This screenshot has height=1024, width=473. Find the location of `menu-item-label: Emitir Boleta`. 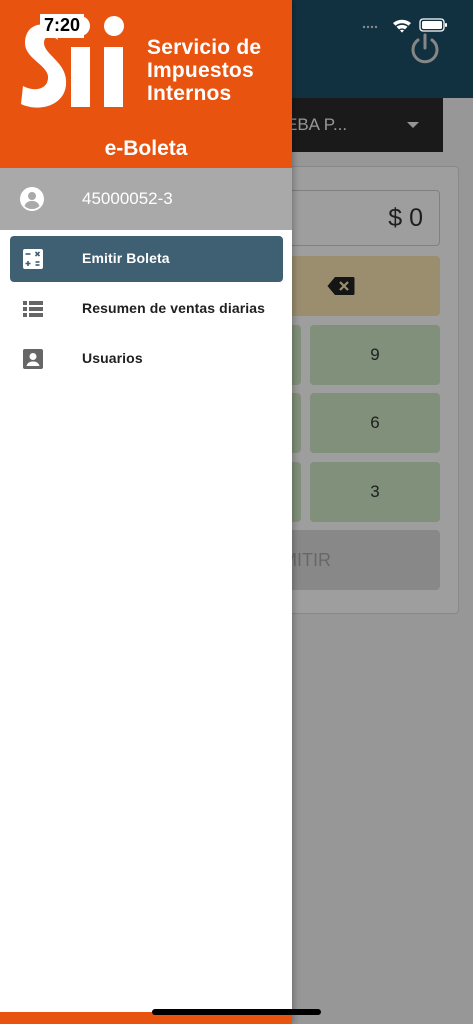

menu-item-label: Emitir Boleta is located at coordinates (126, 258).